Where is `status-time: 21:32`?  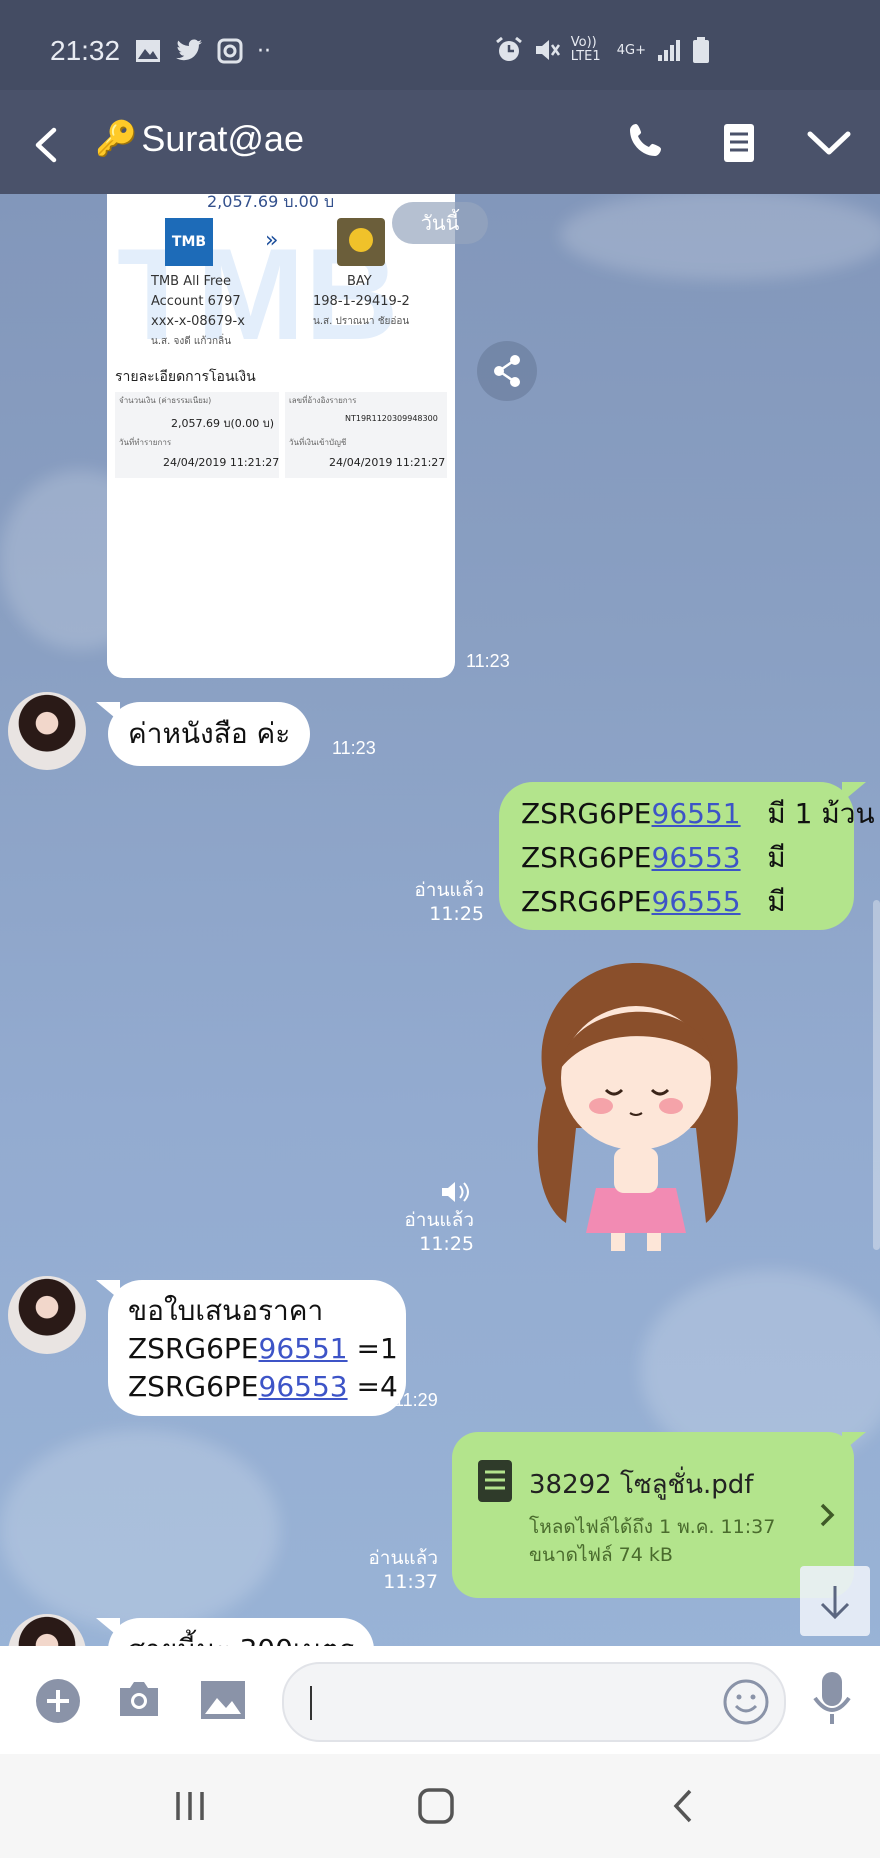
status-time: 21:32 is located at coordinates (85, 50).